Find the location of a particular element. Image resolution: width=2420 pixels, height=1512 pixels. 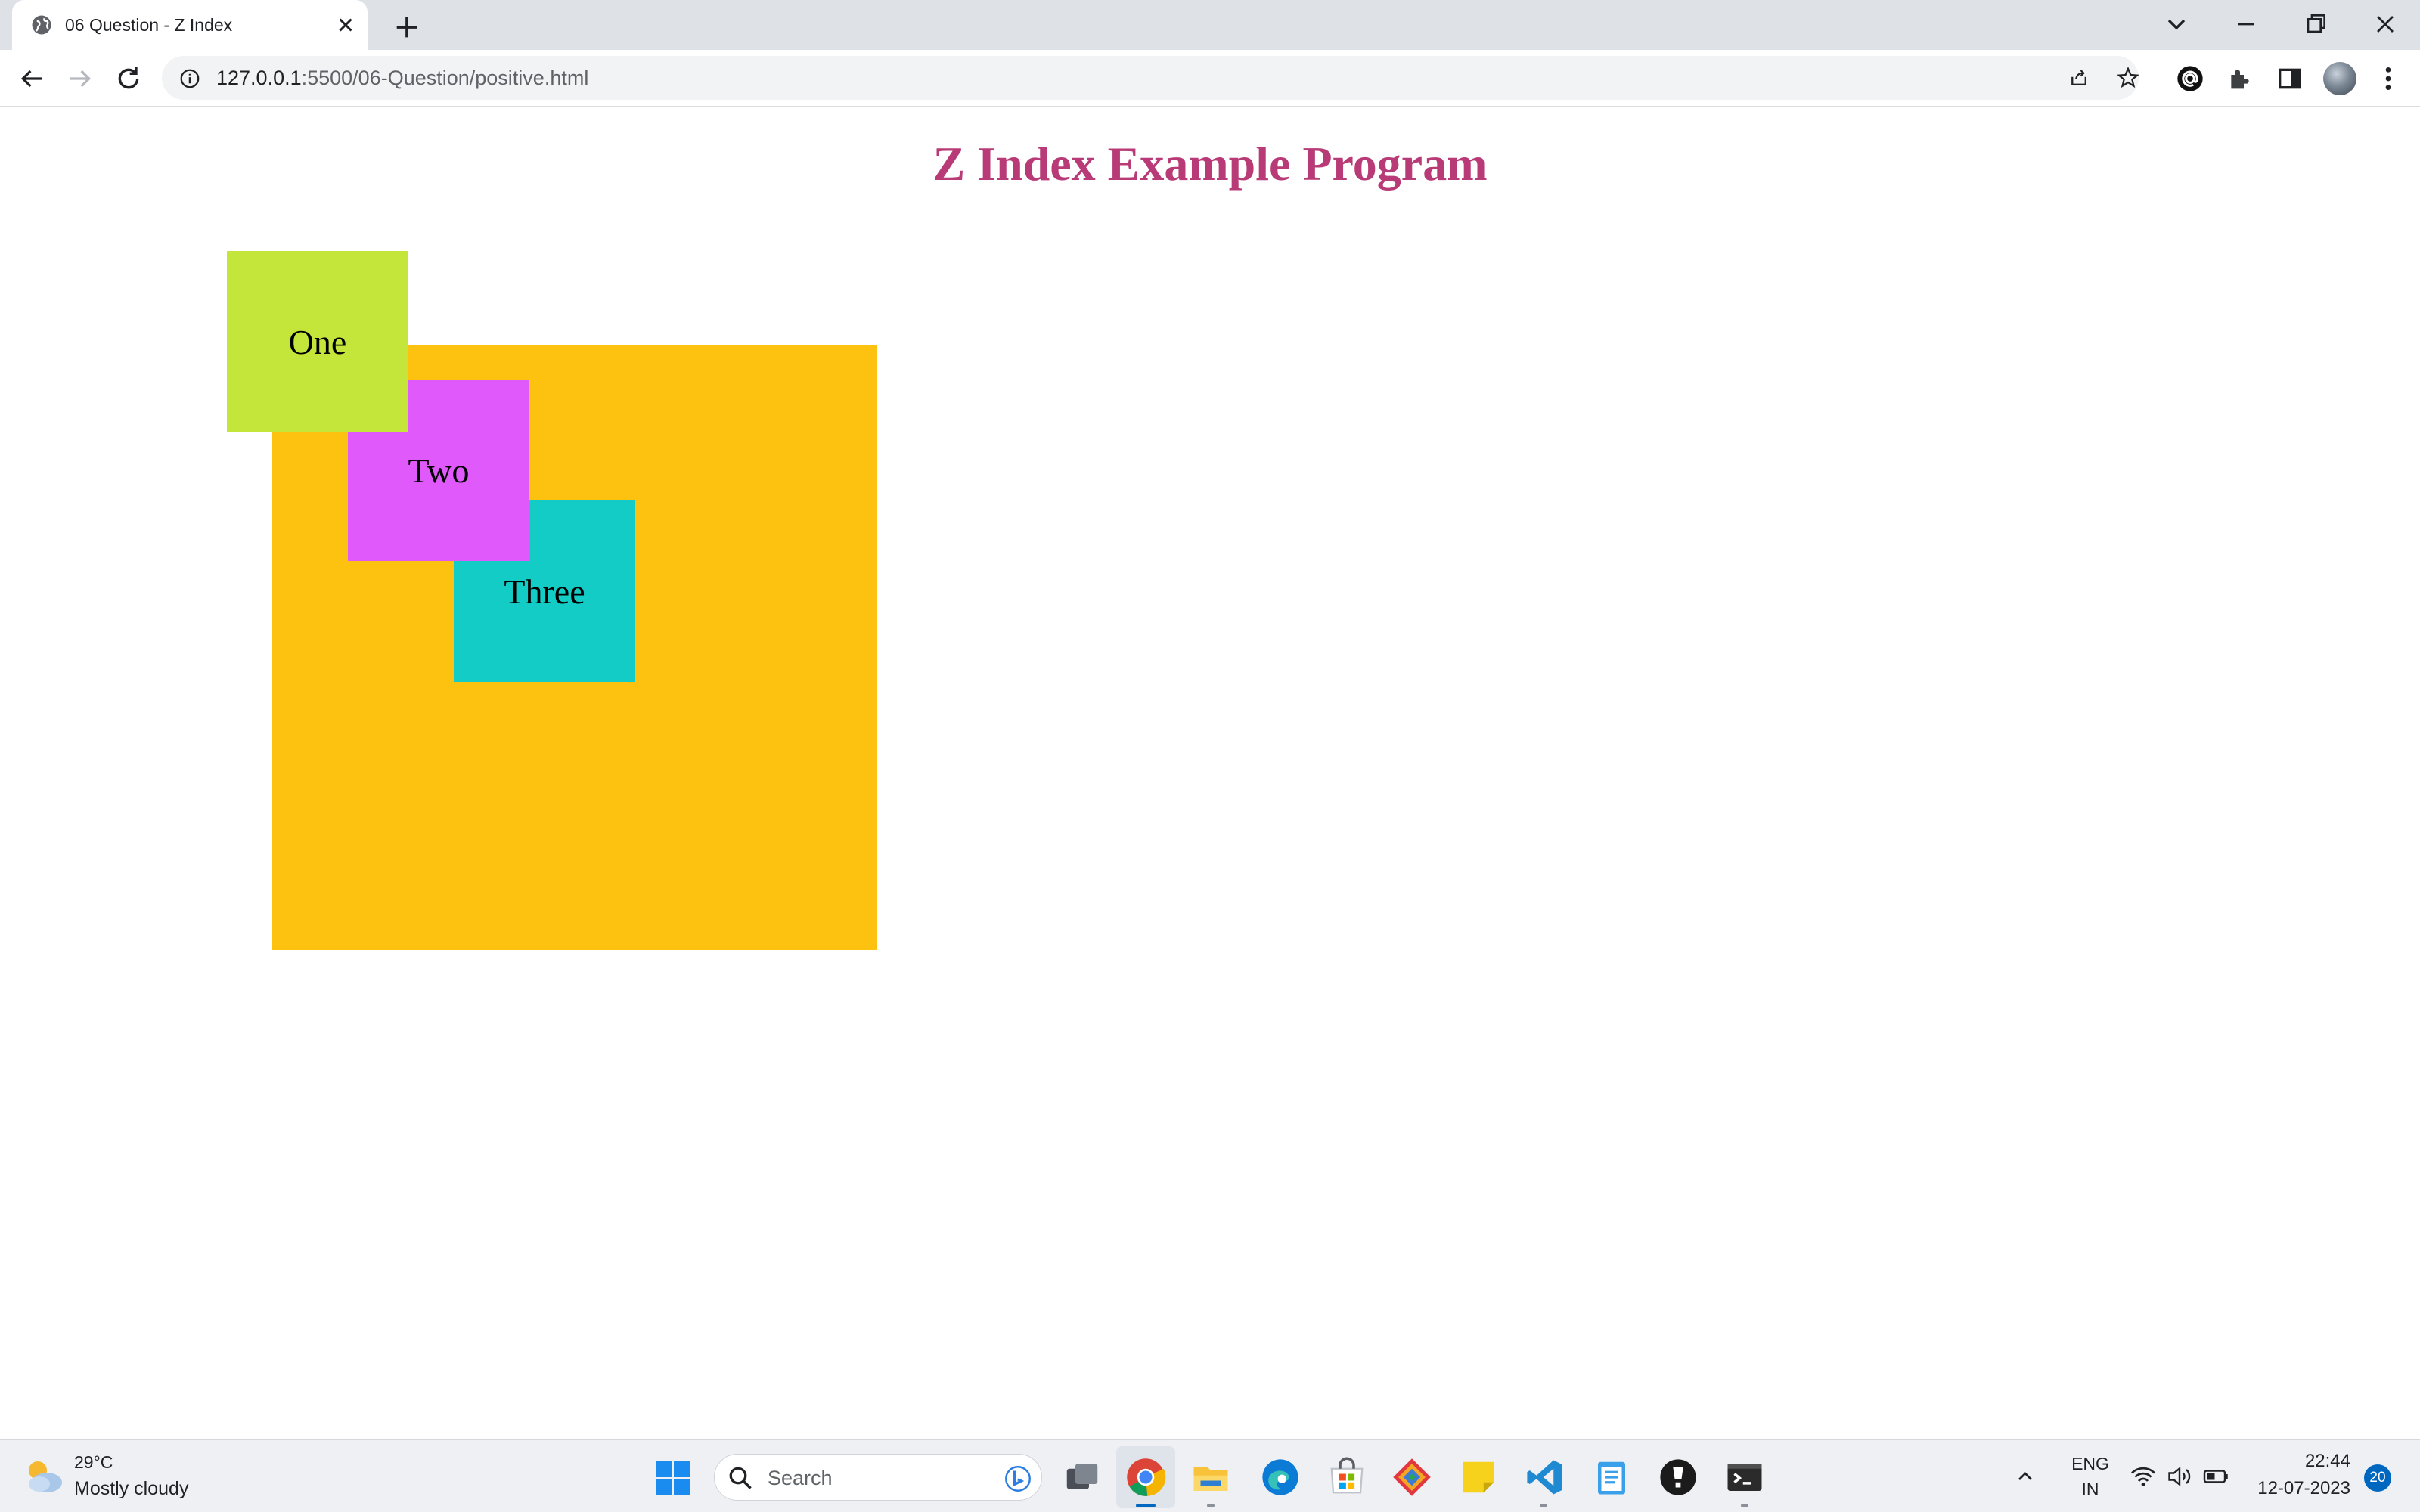

bing-icon is located at coordinates (1018, 1478).